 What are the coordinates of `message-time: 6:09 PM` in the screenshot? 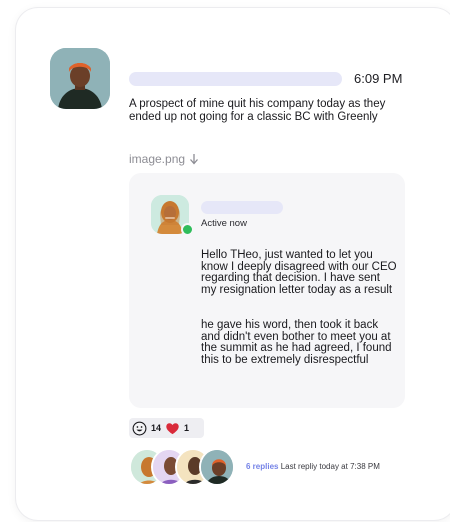 It's located at (378, 78).